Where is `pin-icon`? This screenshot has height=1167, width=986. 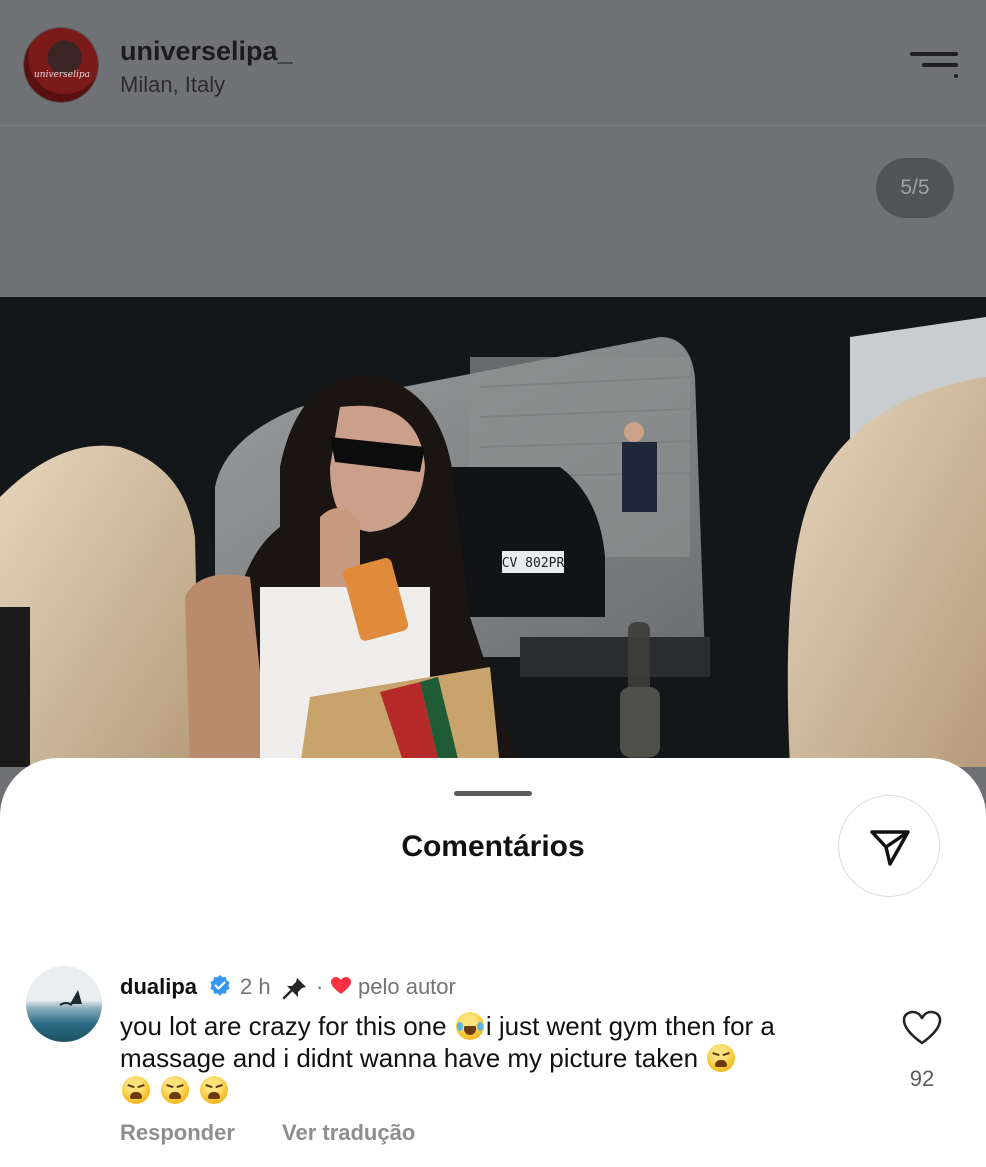 pin-icon is located at coordinates (294, 989).